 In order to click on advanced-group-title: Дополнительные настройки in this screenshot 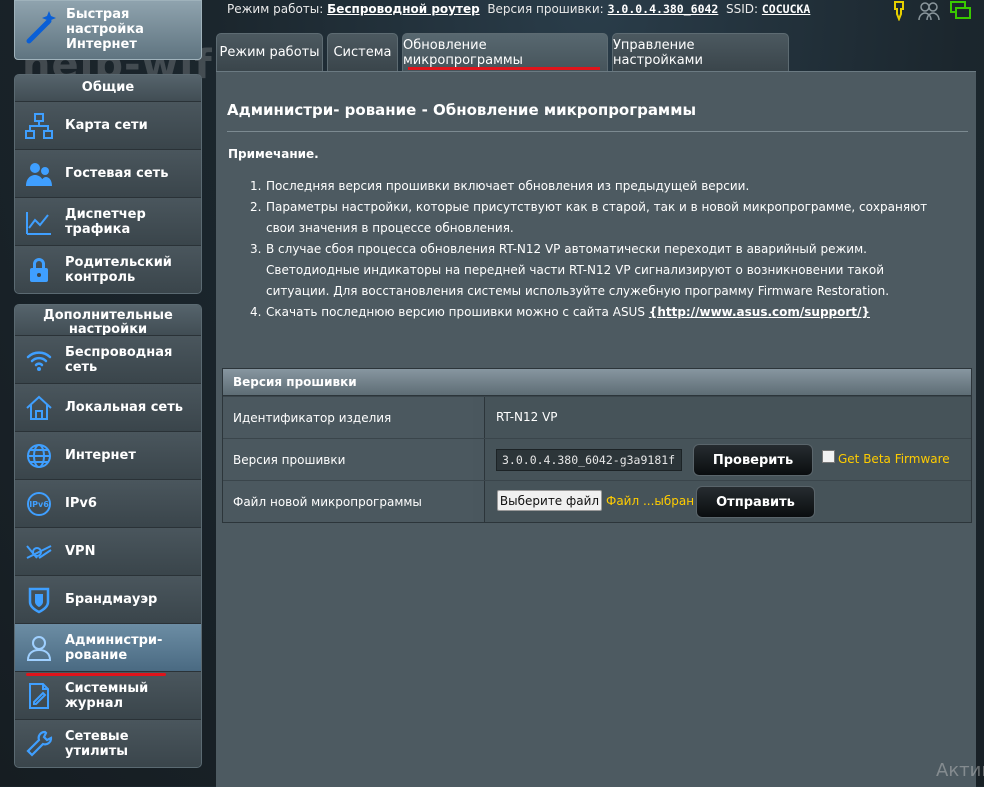, I will do `click(108, 321)`.